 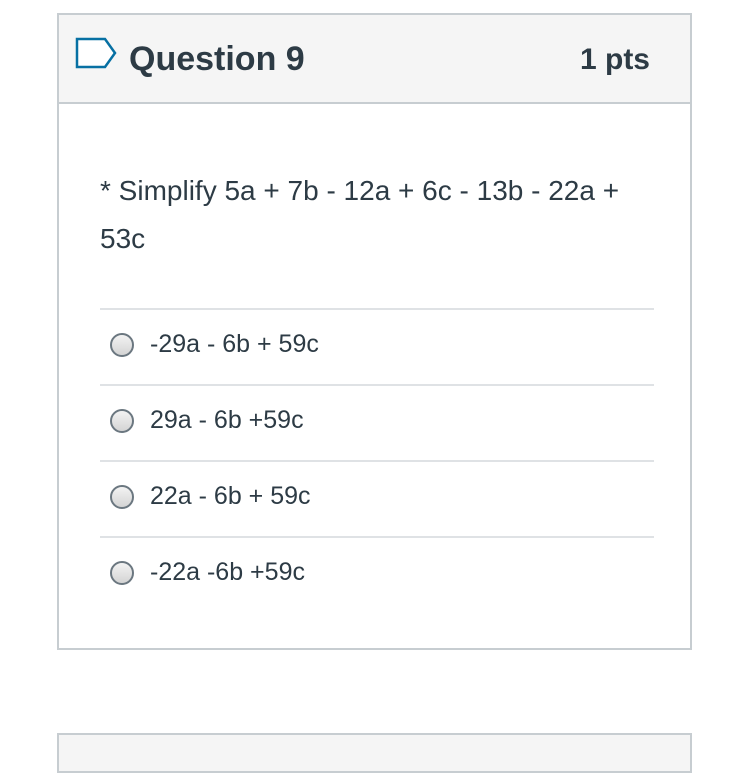 I want to click on answer-option: 29a - 6b +59c, so click(x=377, y=422).